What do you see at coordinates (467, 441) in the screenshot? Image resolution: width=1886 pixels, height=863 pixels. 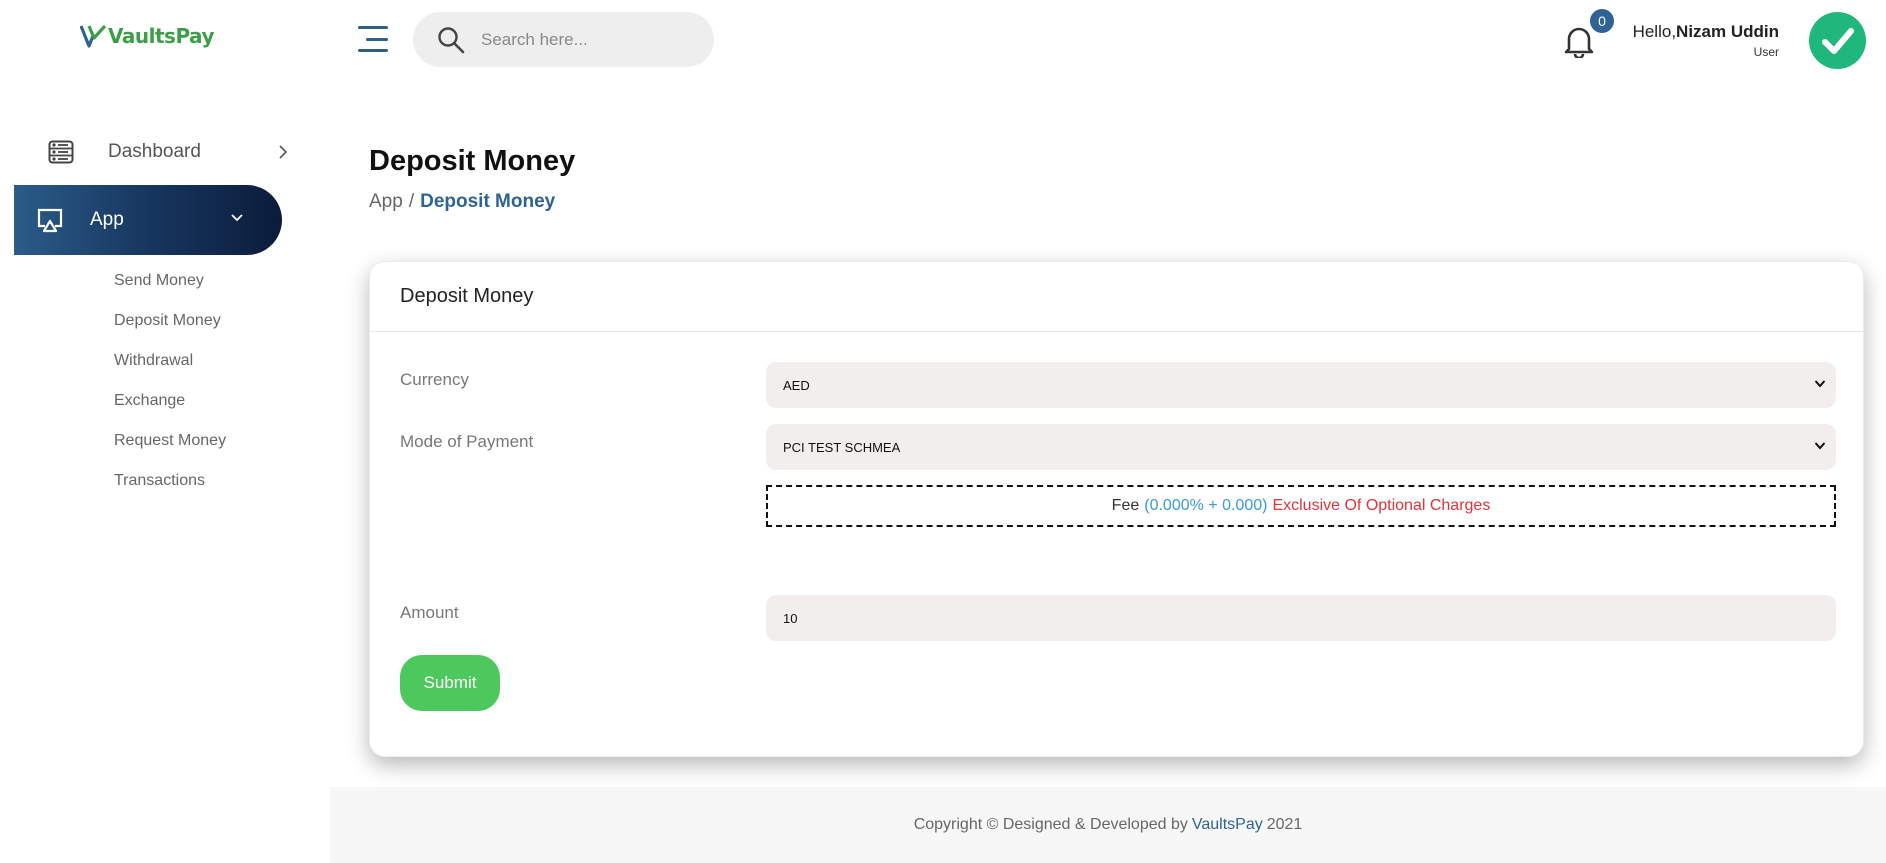 I see `payment-mode-label: Mode of Payment` at bounding box center [467, 441].